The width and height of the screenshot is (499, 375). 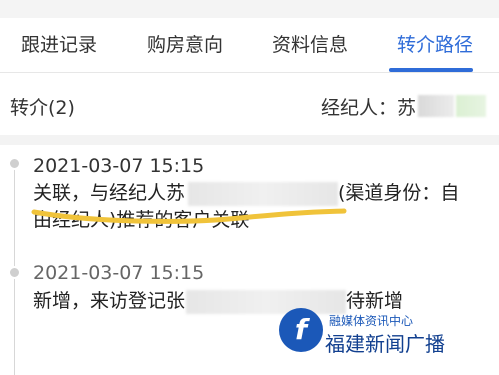 What do you see at coordinates (109, 193) in the screenshot?
I see `entry-text-line1-prefix: 关联，与经纪人苏` at bounding box center [109, 193].